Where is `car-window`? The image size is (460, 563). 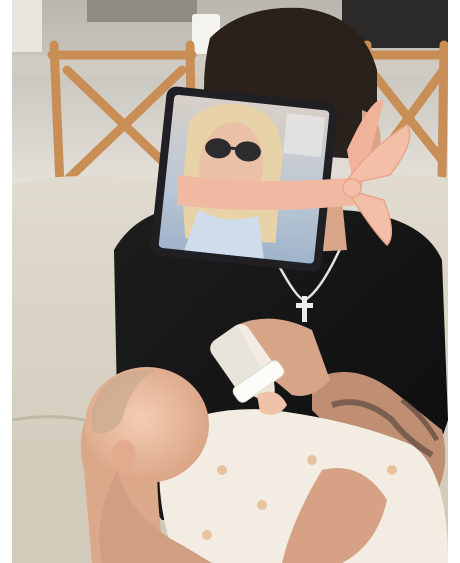 car-window is located at coordinates (303, 135).